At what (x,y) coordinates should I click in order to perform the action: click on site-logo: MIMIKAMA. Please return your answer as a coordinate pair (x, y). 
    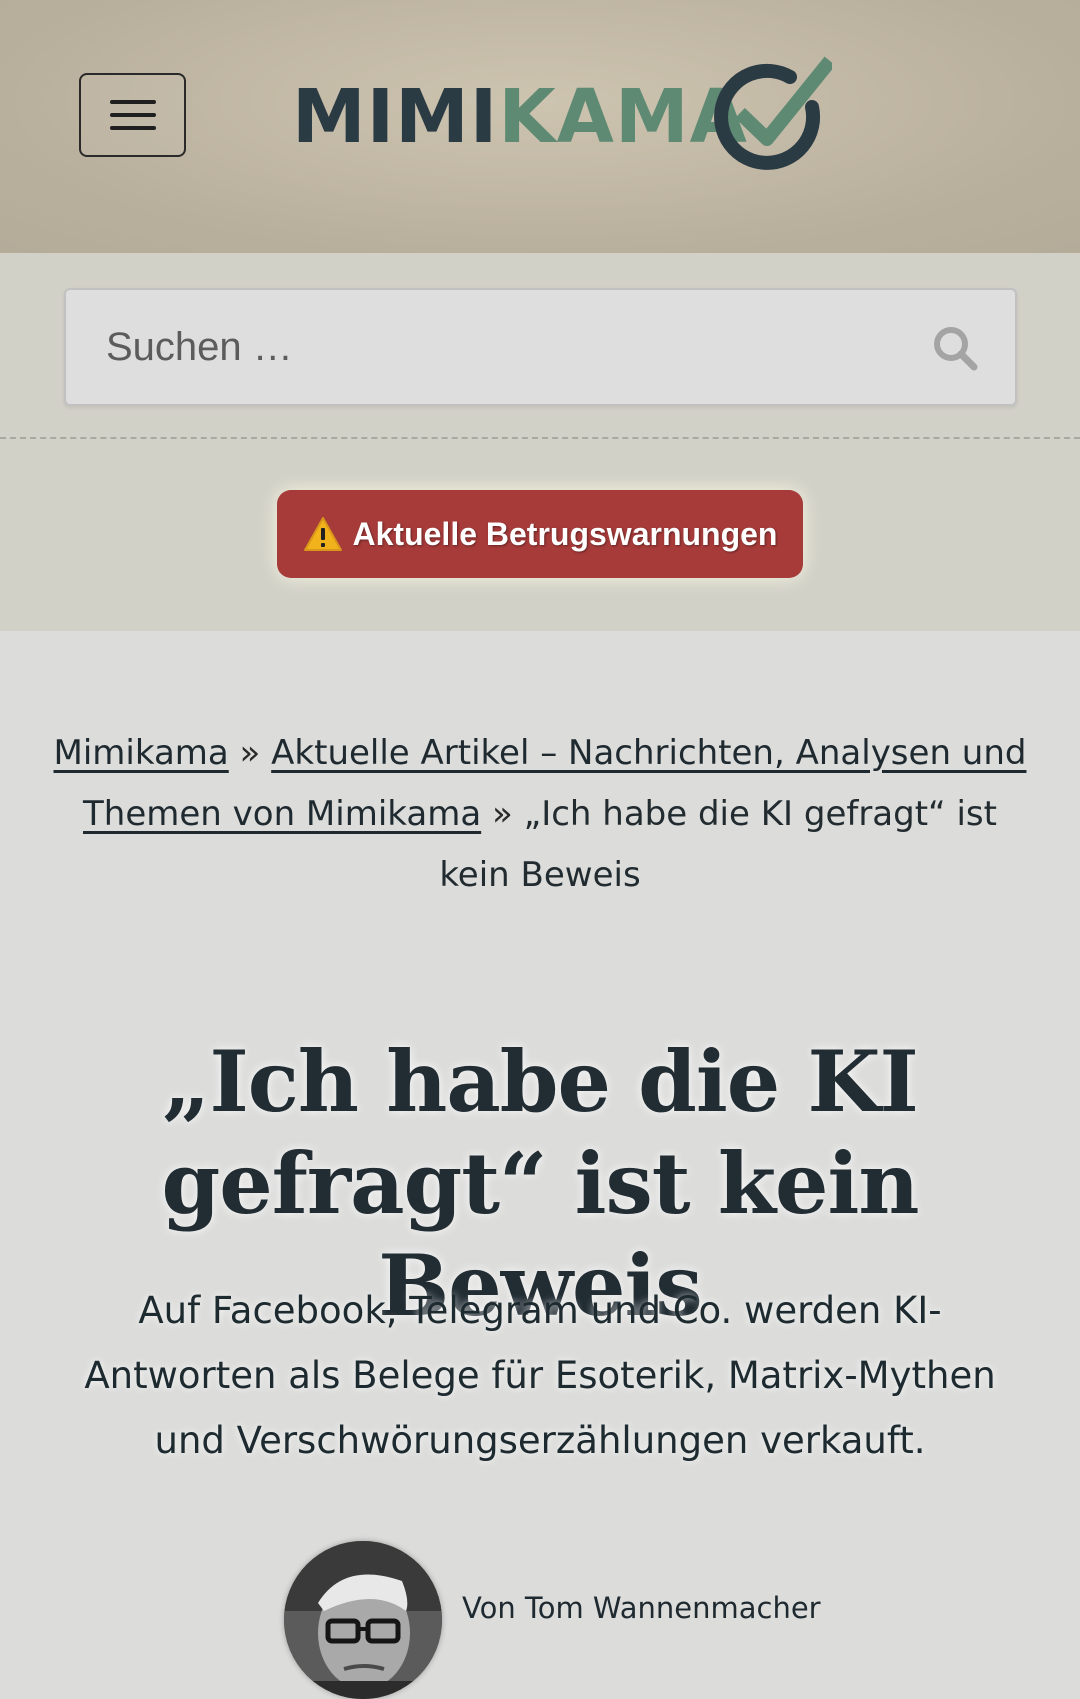
    Looking at the image, I should click on (562, 115).